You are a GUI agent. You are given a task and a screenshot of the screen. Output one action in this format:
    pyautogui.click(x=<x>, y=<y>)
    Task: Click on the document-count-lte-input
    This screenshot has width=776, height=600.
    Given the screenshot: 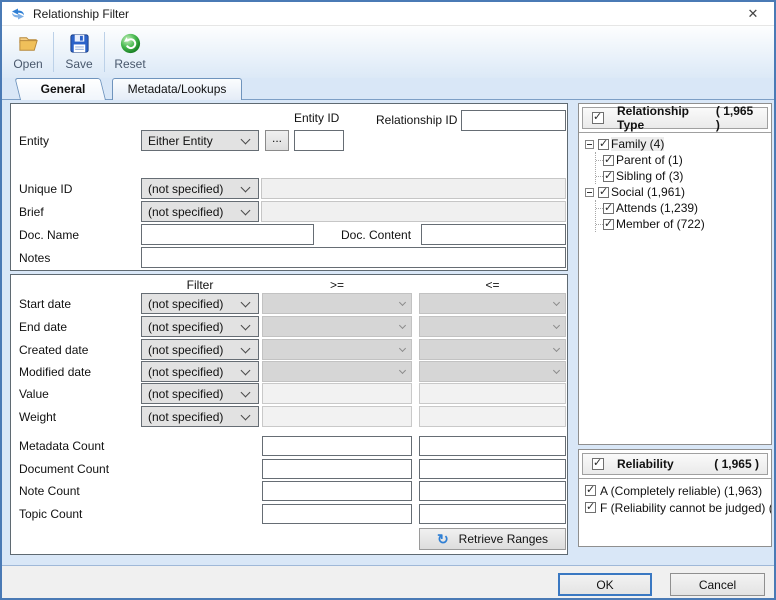 What is the action you would take?
    pyautogui.click(x=492, y=469)
    